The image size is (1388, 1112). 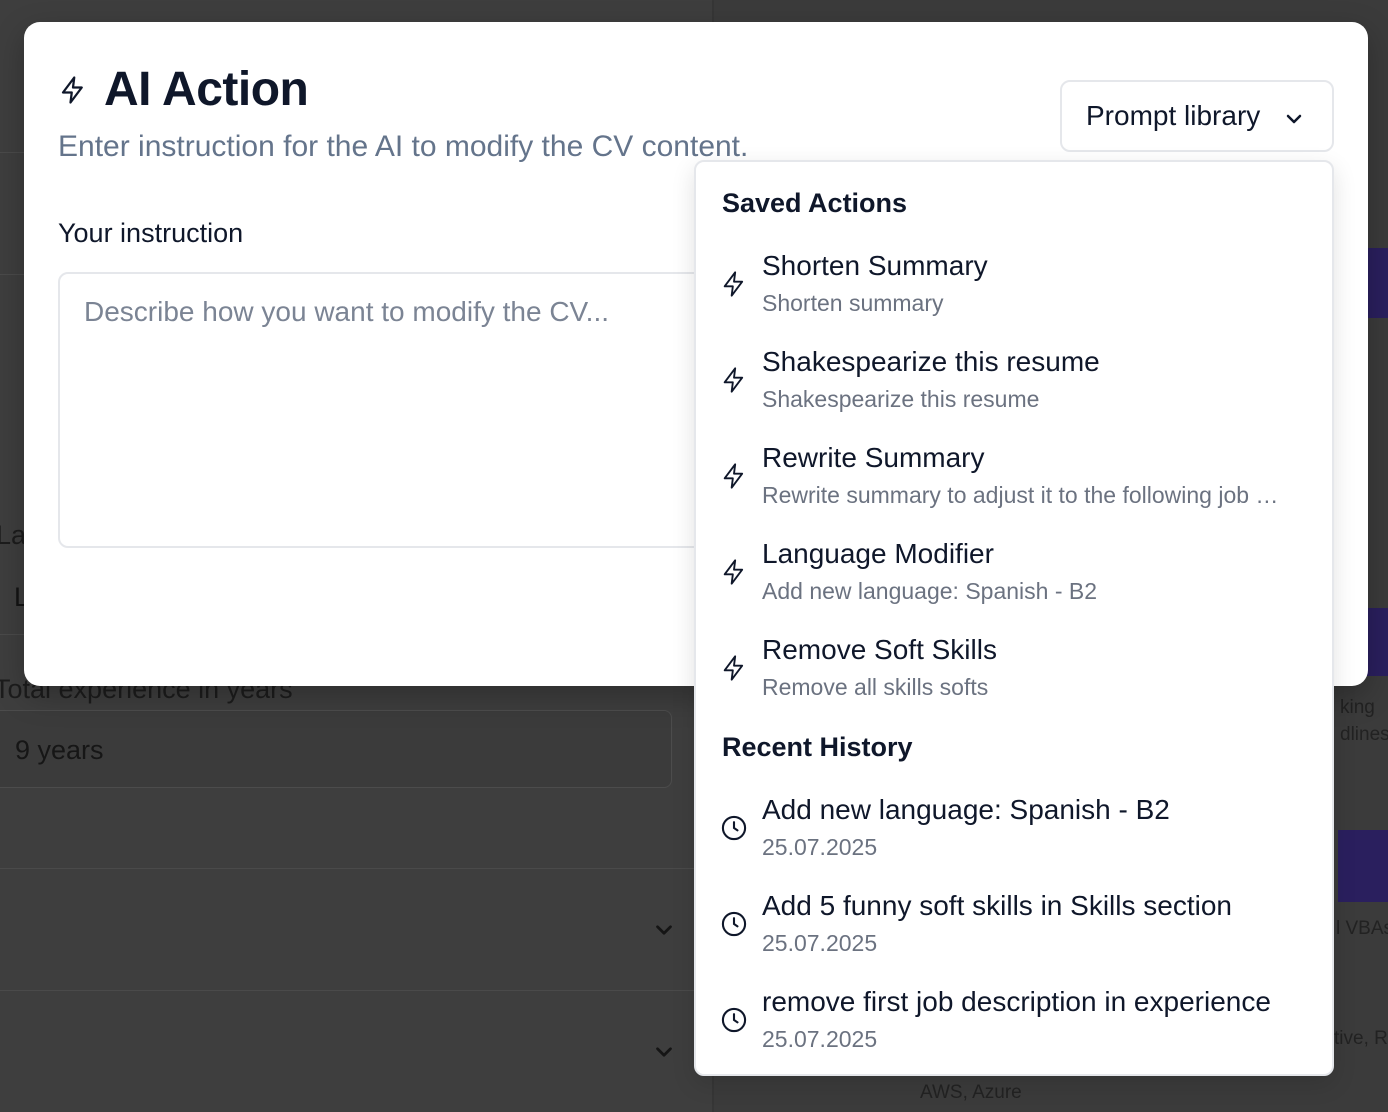 What do you see at coordinates (873, 457) in the screenshot?
I see `saved-action-title: Rewrite Summary` at bounding box center [873, 457].